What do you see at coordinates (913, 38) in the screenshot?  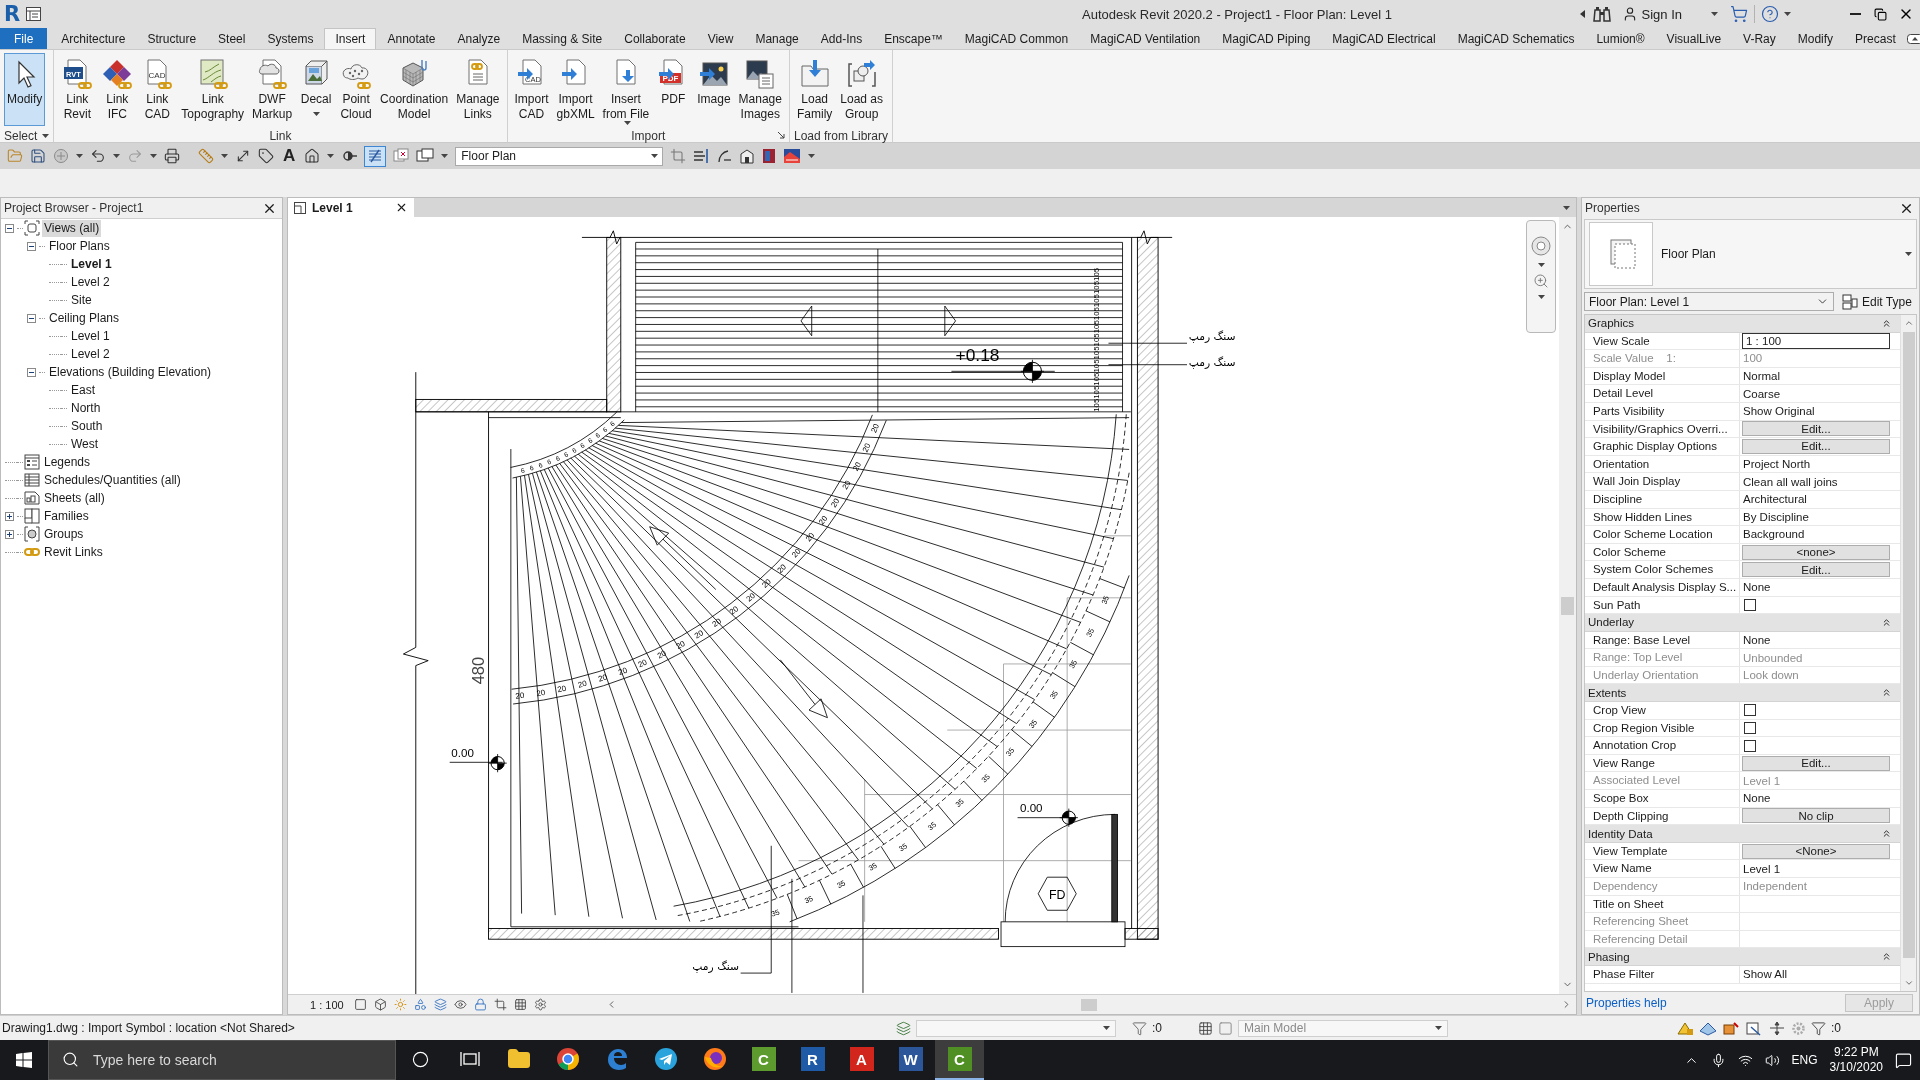 I see `ribbon-tab: Enscape™` at bounding box center [913, 38].